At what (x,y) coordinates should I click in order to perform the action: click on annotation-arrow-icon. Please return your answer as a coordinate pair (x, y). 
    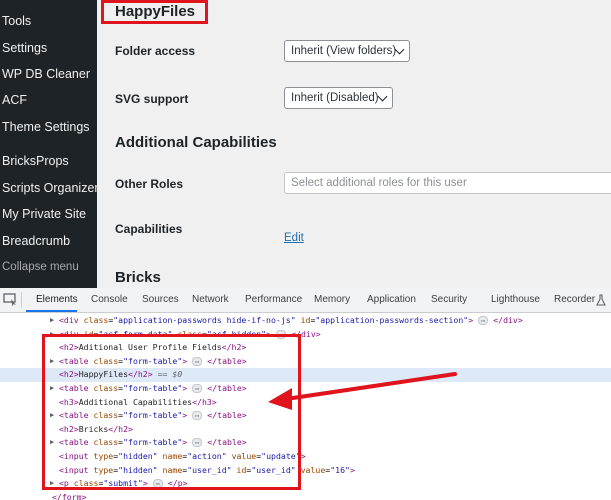
    Looking at the image, I should click on (362, 391).